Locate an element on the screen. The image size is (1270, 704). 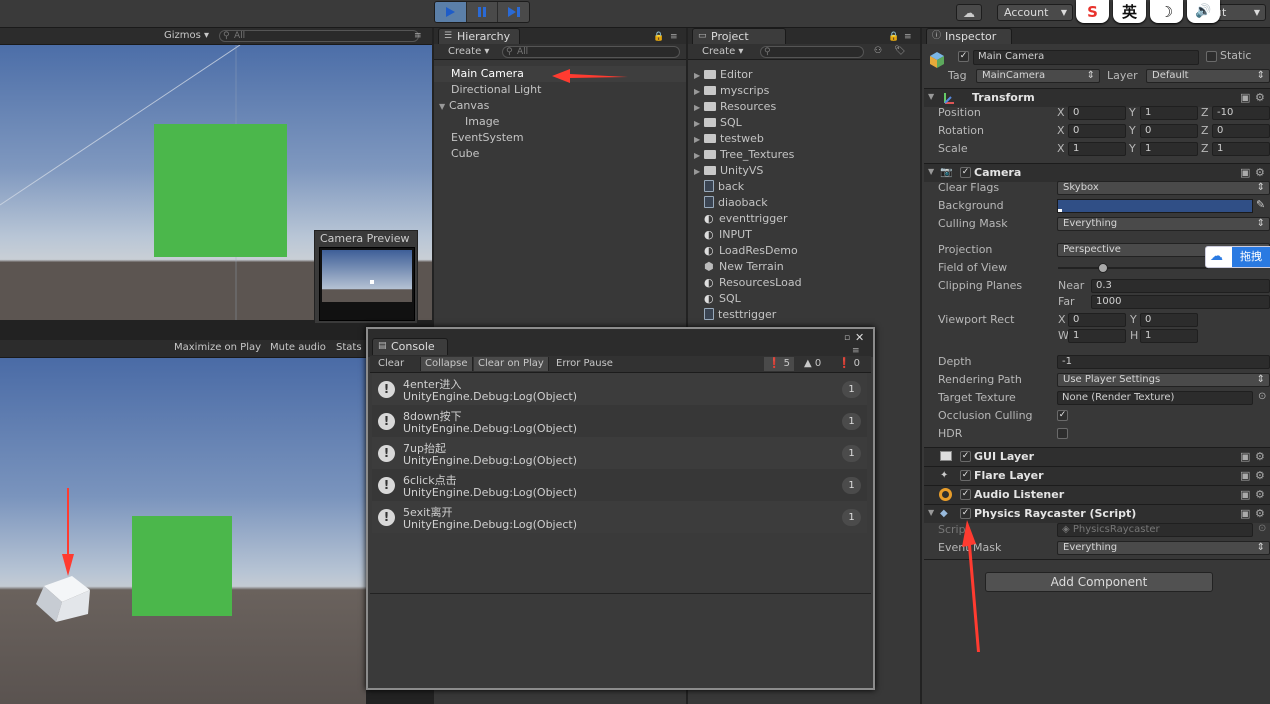
clear-flags-dropdown: Skybox ⇕ is located at coordinates (1163, 188).